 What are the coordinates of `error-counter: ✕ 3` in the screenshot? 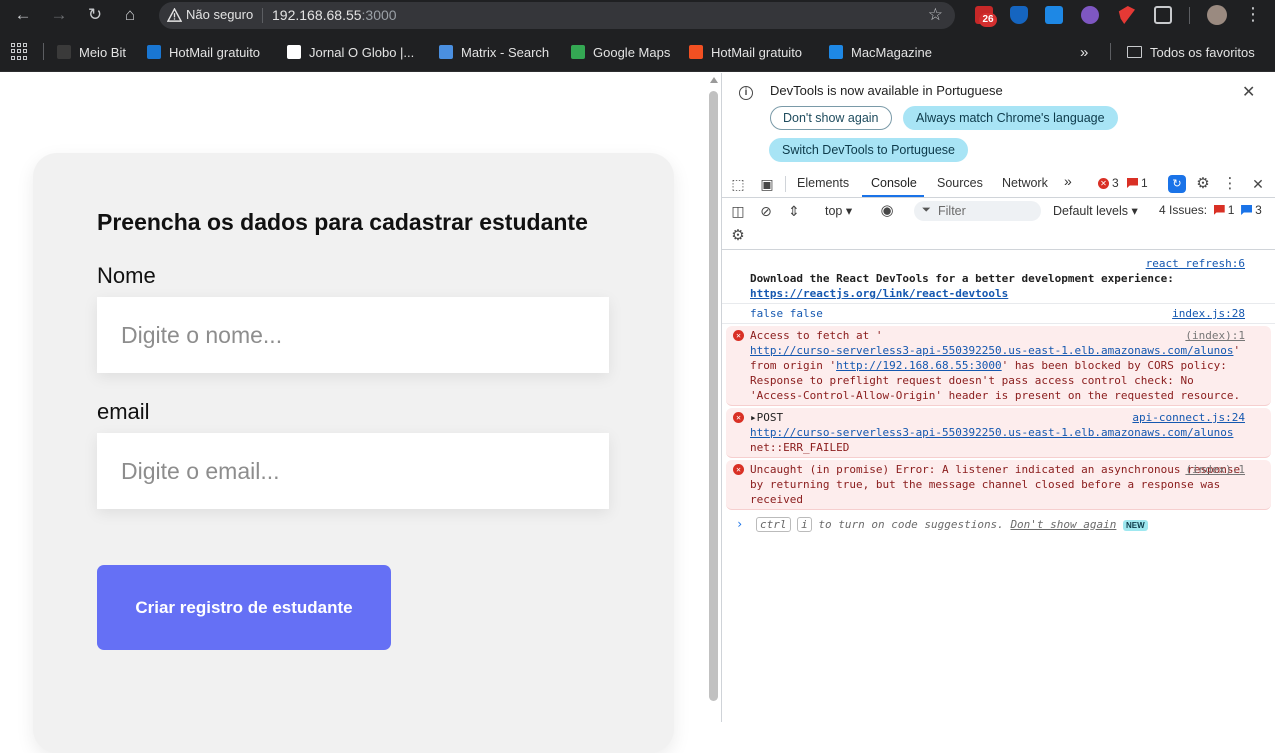 It's located at (1108, 183).